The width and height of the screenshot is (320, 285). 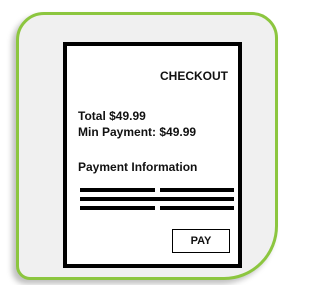 I want to click on billing-address-field, so click(x=157, y=199).